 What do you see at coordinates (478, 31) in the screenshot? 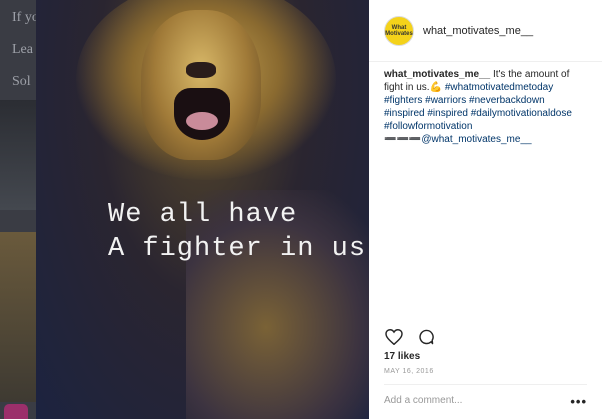
I see `header-username-link: what_motivates_me__` at bounding box center [478, 31].